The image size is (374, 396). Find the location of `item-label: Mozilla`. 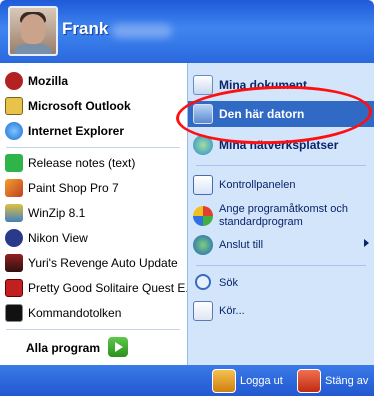

item-label: Mozilla is located at coordinates (48, 81).